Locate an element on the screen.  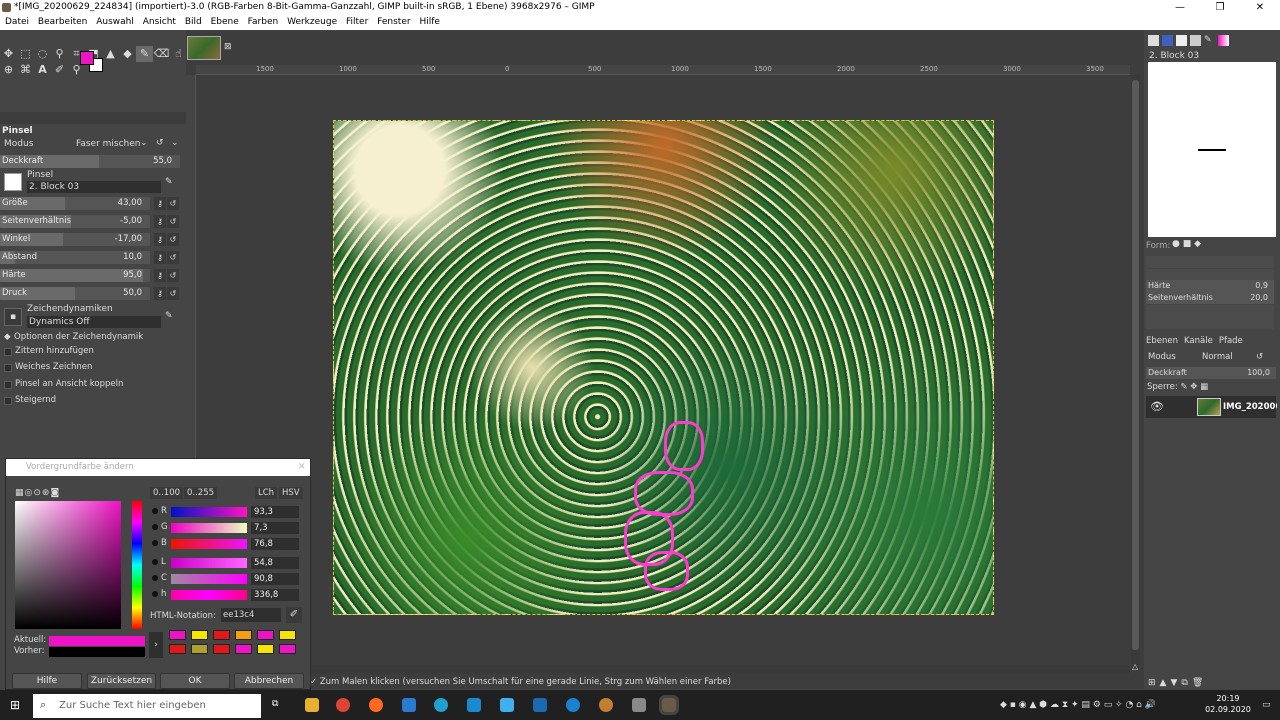
menu-fenster: Fenster is located at coordinates (393, 22).